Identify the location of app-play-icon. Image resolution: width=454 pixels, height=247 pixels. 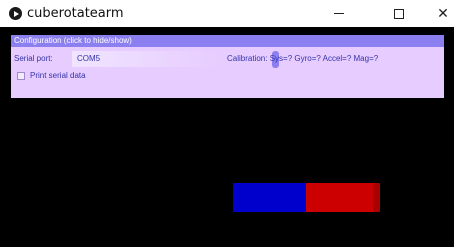
(15, 13).